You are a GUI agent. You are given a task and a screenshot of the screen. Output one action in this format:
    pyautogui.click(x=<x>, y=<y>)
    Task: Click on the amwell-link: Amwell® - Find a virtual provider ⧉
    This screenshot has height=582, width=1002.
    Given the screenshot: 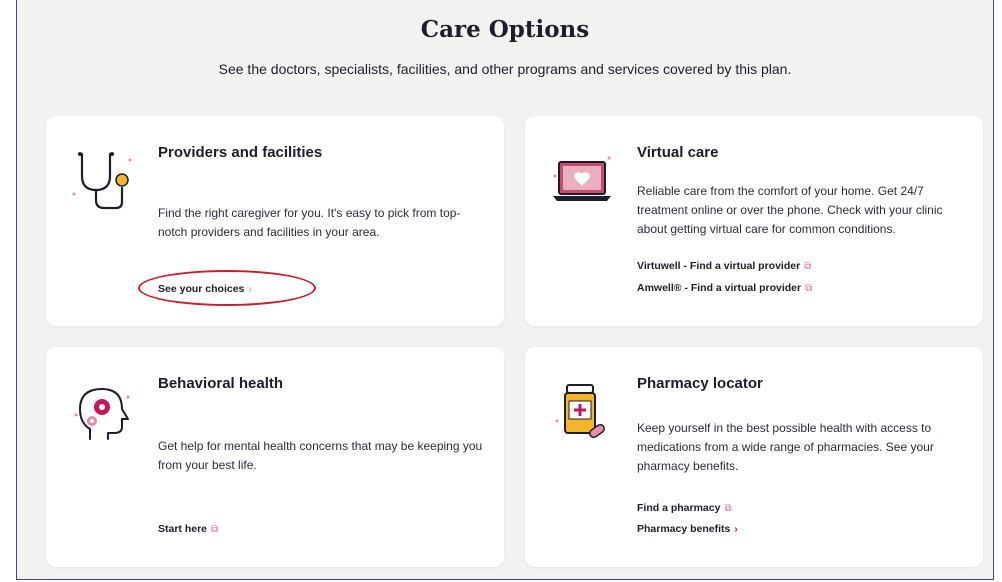 What is the action you would take?
    pyautogui.click(x=724, y=288)
    